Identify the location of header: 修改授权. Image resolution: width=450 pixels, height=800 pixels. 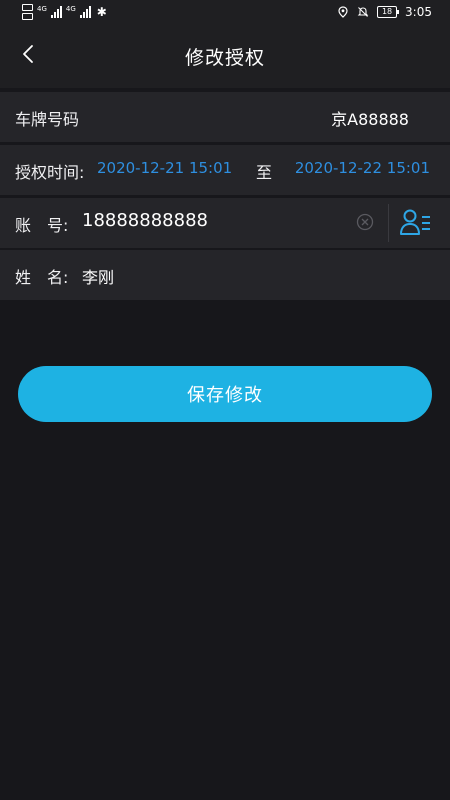
(225, 57).